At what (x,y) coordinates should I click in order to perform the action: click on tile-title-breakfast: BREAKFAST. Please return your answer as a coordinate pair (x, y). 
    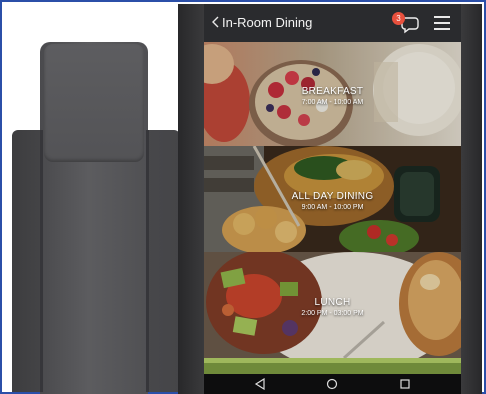
    Looking at the image, I should click on (332, 91).